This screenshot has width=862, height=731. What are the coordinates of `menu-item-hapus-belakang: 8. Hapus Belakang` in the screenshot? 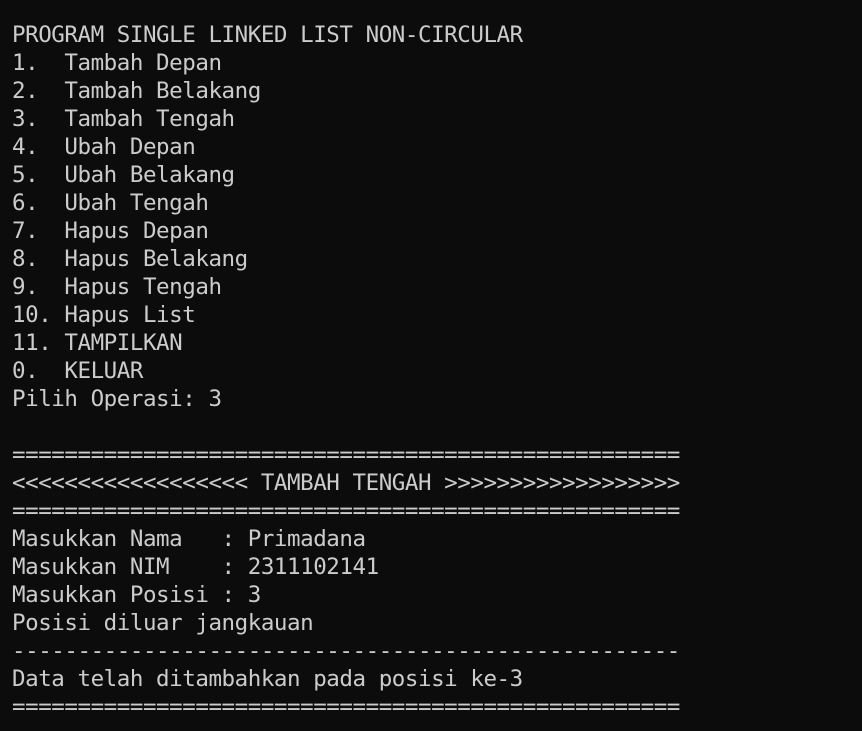 It's located at (130, 259).